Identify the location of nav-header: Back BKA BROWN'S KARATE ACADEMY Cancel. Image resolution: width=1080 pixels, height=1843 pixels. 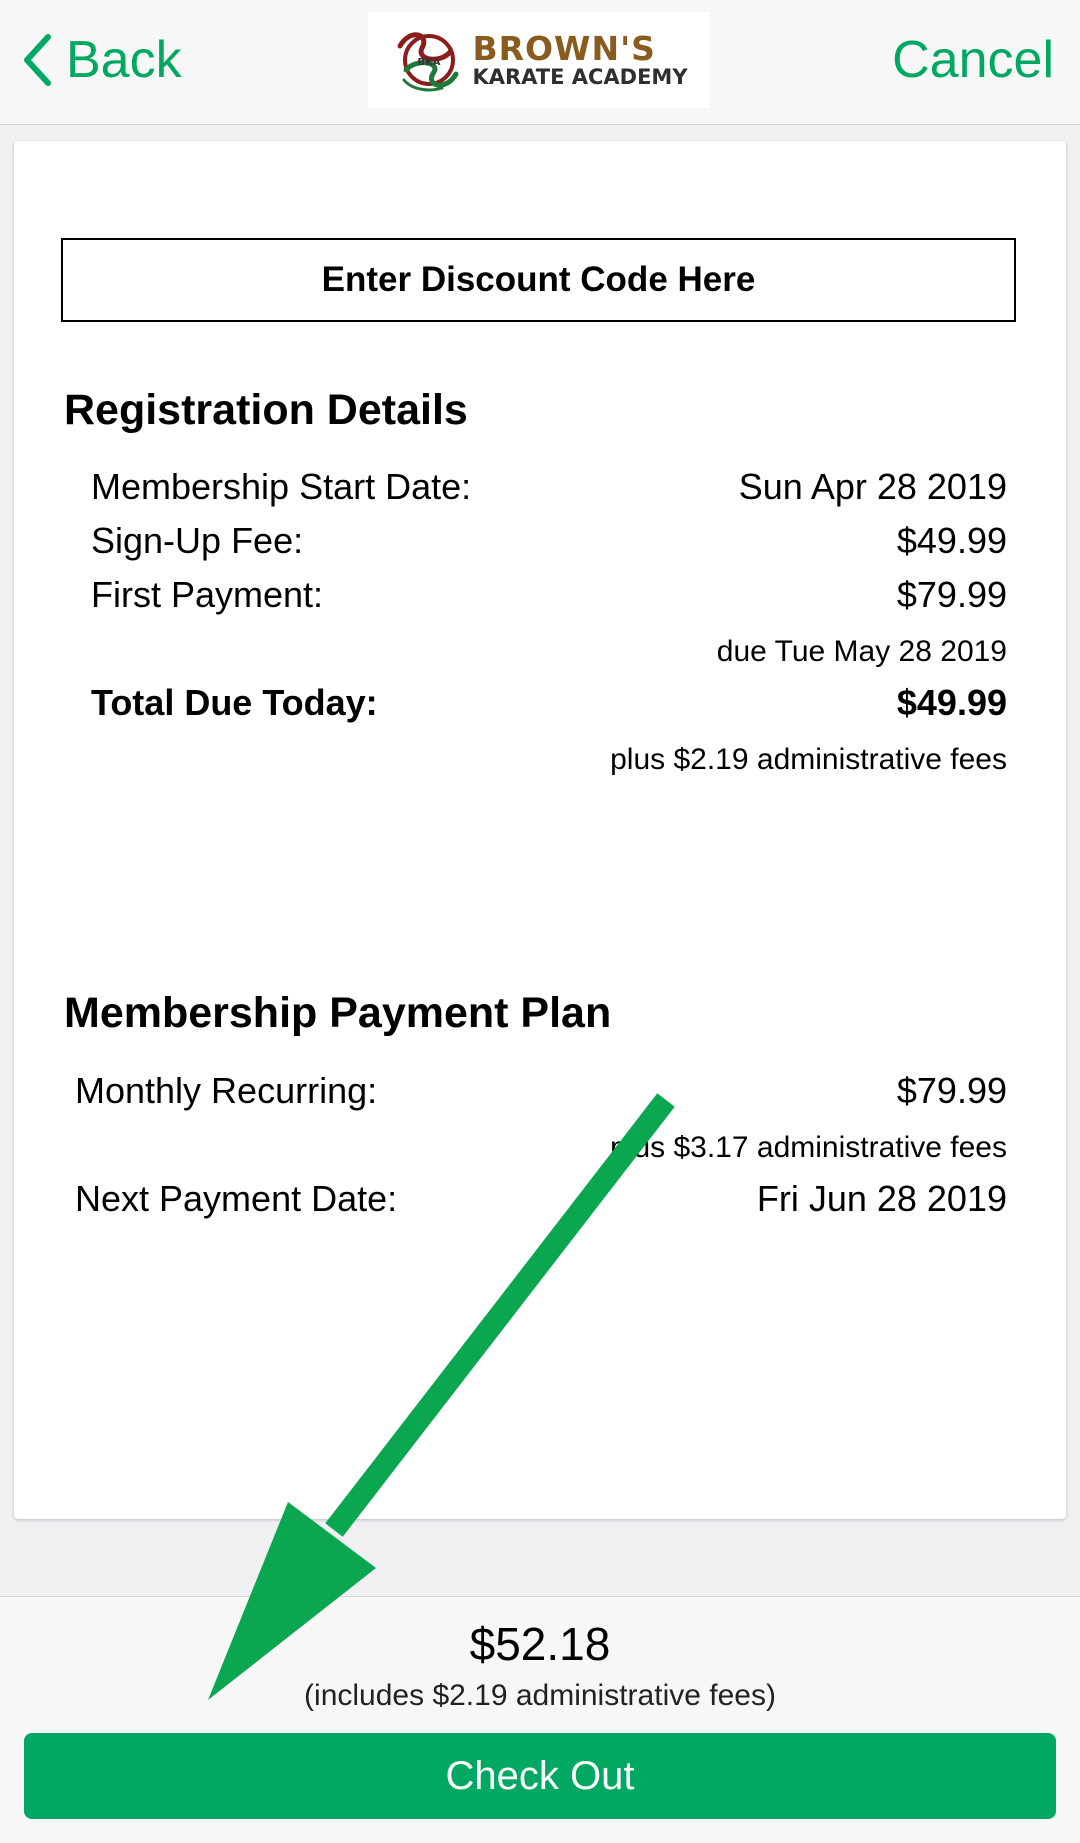
(540, 62).